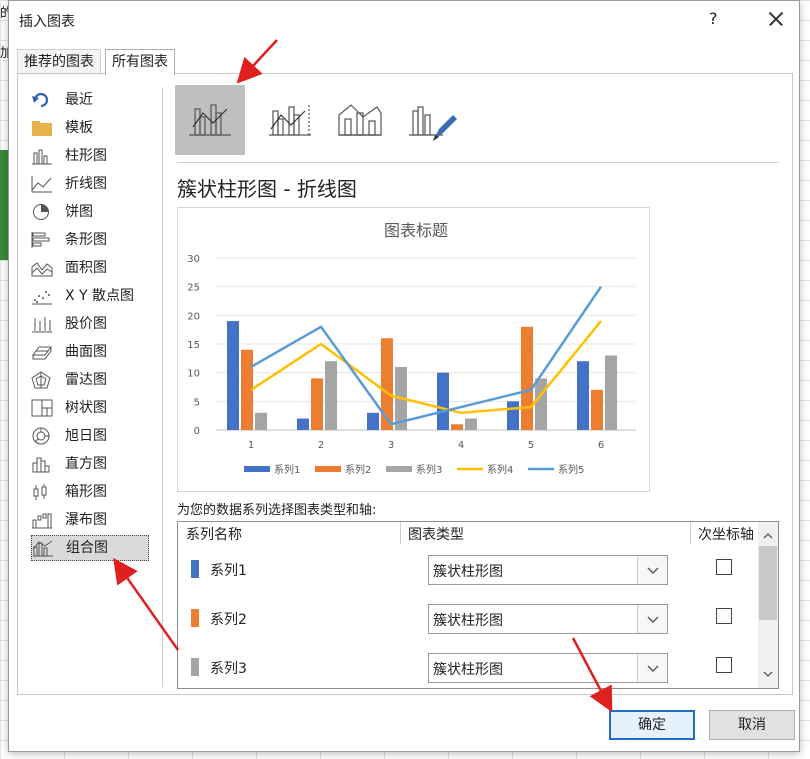  What do you see at coordinates (257, 61) in the screenshot?
I see `arrow-to-subtype` at bounding box center [257, 61].